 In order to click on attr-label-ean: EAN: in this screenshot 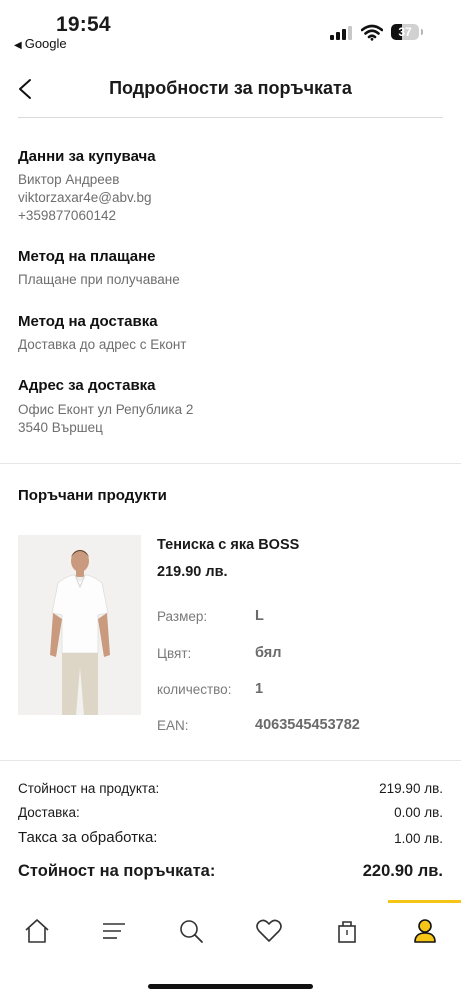, I will do `click(173, 725)`.